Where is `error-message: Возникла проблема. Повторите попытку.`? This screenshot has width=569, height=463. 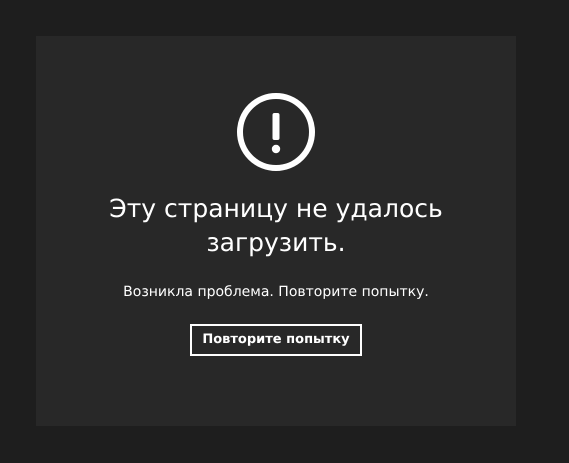
error-message: Возникла проблема. Повторите попытку. is located at coordinates (276, 292).